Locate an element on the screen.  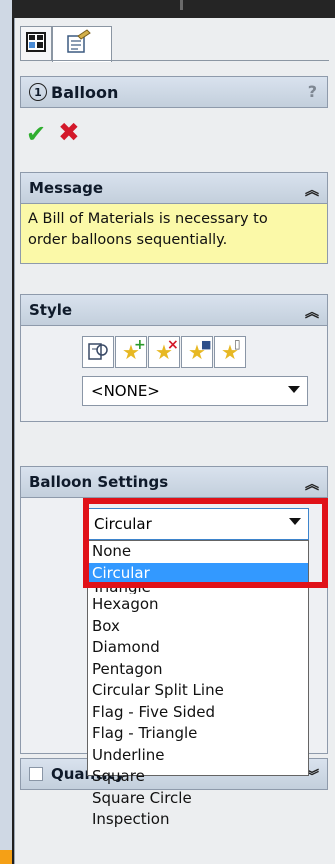
configuration-icon is located at coordinates (79, 41).